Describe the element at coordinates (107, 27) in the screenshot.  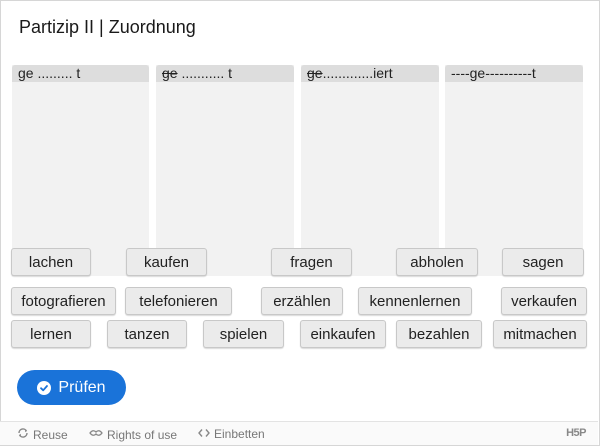
I see `page-title: Partizip II | Zuordnung` at that location.